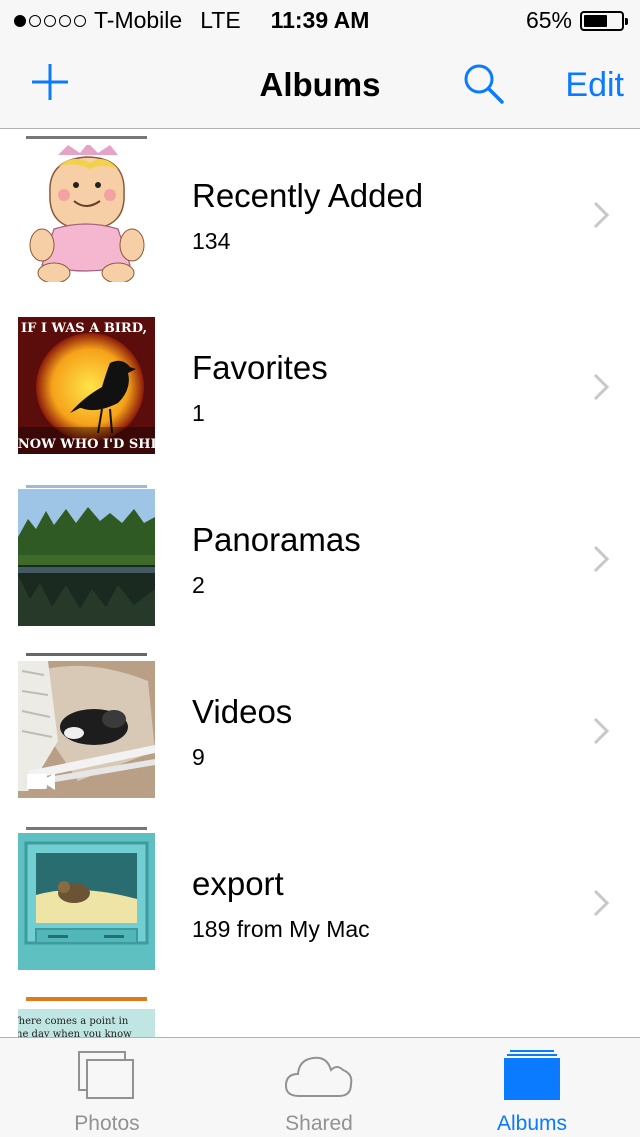  What do you see at coordinates (86, 901) in the screenshot?
I see `dog-bed-thumbnail` at bounding box center [86, 901].